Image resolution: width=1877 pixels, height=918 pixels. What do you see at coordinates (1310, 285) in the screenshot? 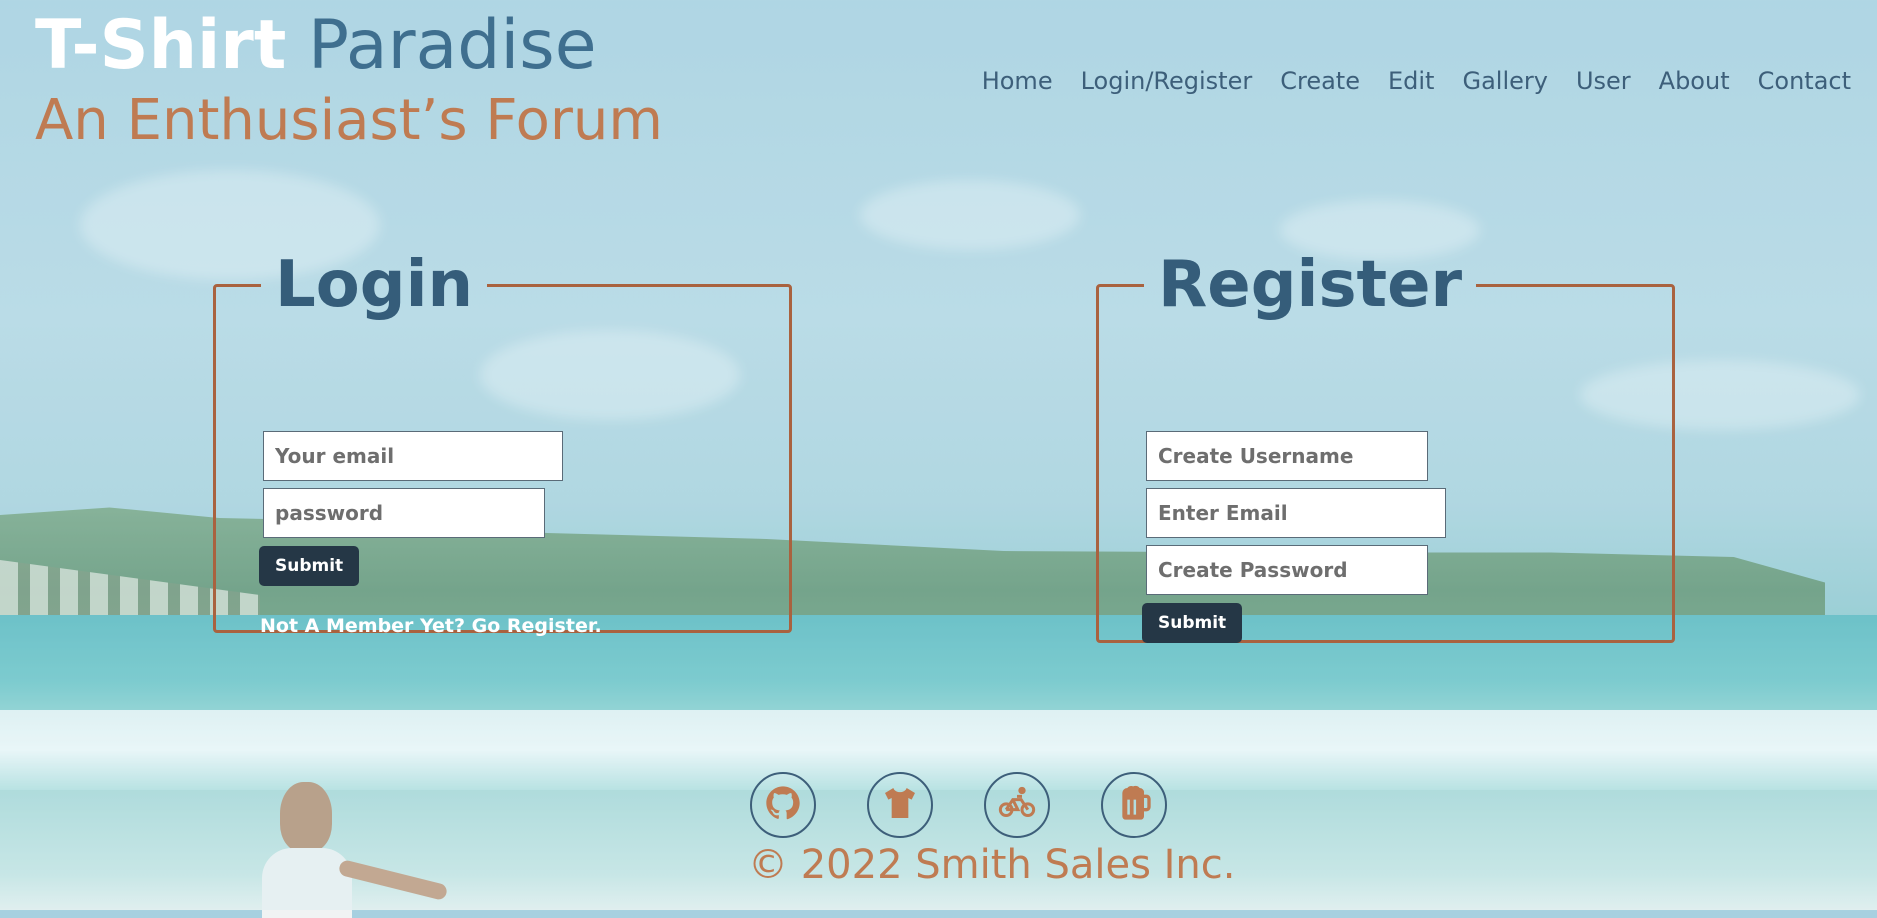
I see `register-heading: Register` at bounding box center [1310, 285].